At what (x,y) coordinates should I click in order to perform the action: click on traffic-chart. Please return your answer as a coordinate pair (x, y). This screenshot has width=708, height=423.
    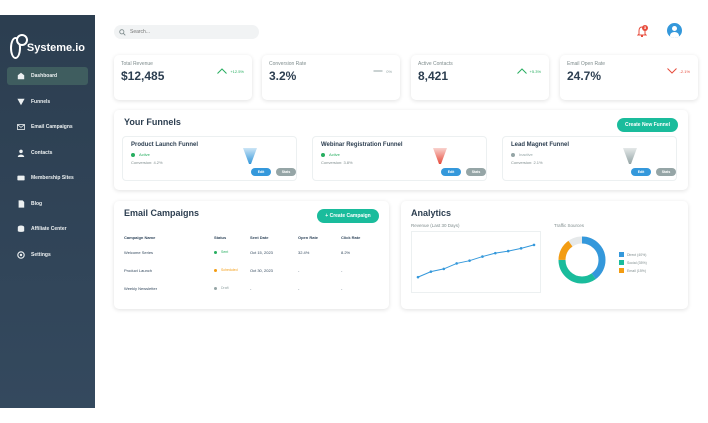
    Looking at the image, I should click on (582, 260).